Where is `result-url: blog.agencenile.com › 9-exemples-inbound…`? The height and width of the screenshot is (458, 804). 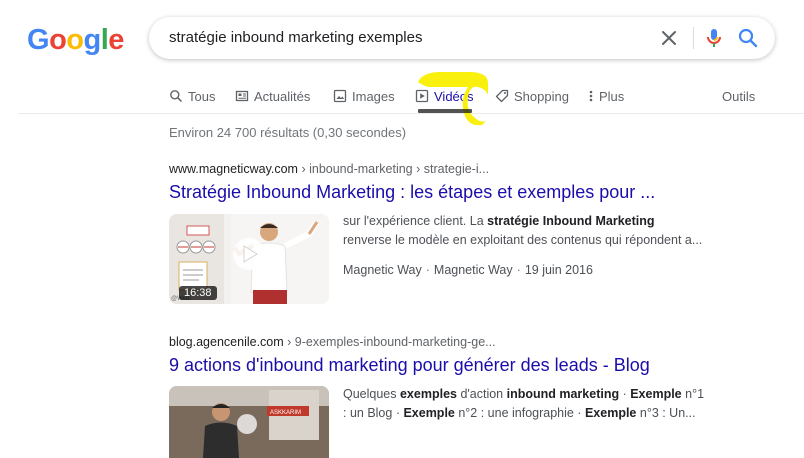 result-url: blog.agencenile.com › 9-exemples-inbound… is located at coordinates (332, 342).